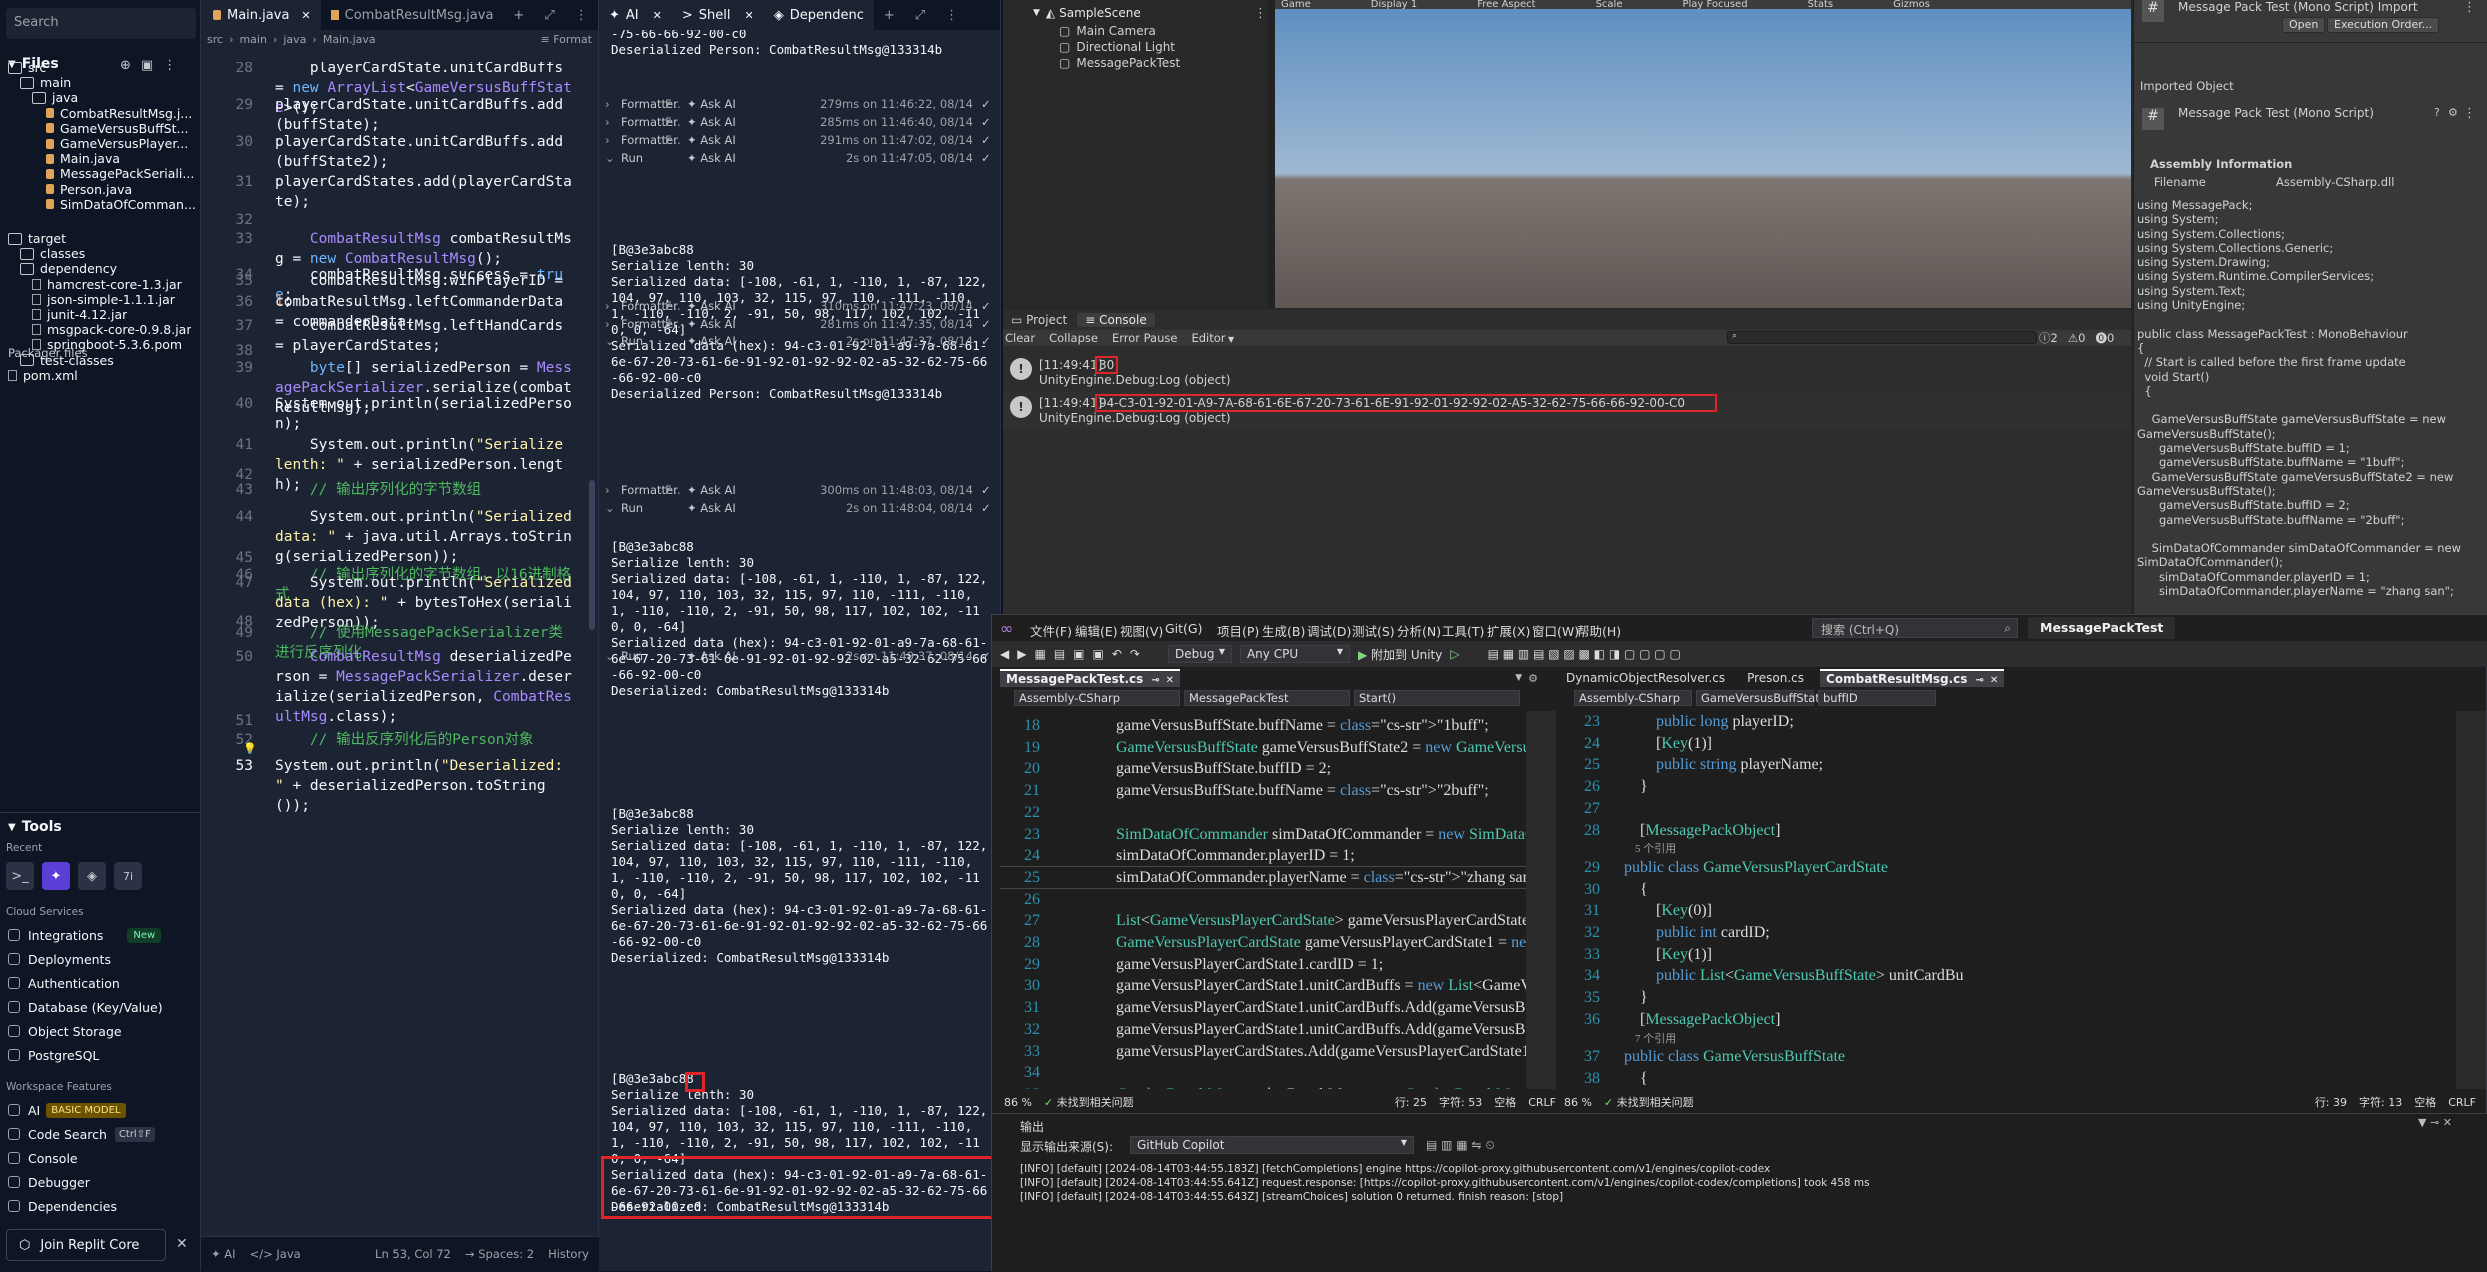 The image size is (2487, 1272). What do you see at coordinates (1296, 4) in the screenshot?
I see `game-tab: Game` at bounding box center [1296, 4].